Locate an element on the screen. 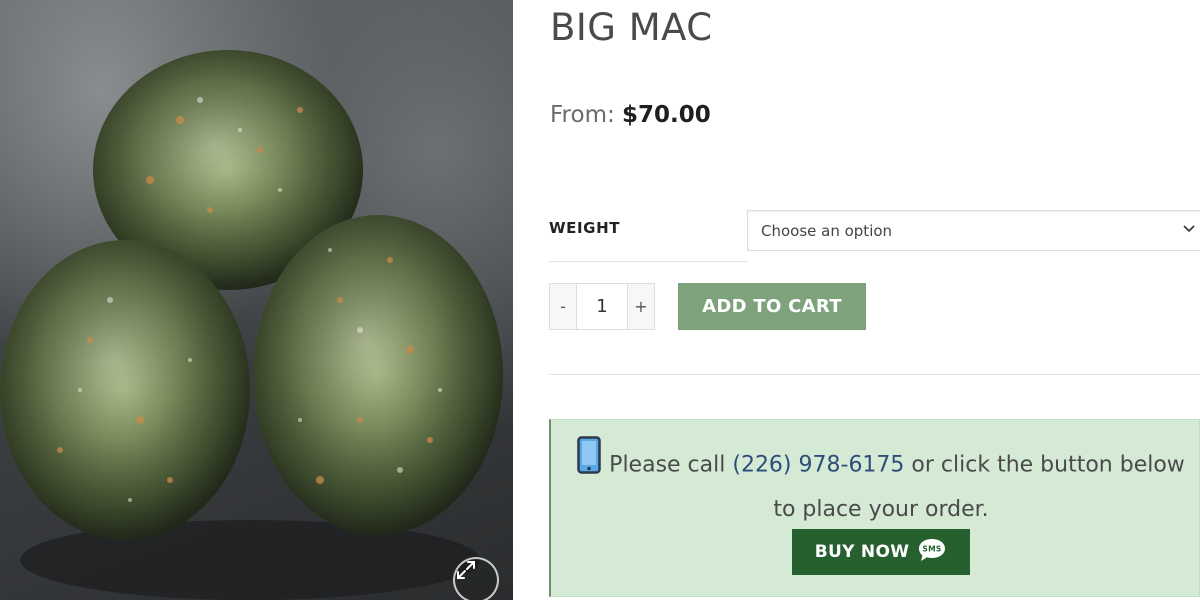  section-divider is located at coordinates (874, 374).